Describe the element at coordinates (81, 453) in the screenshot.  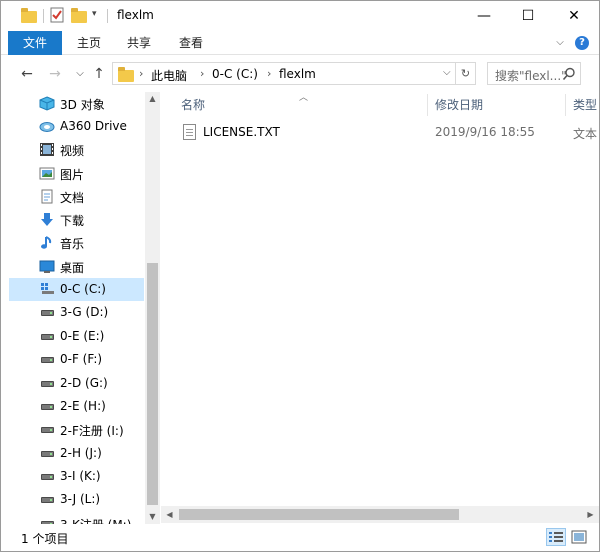
I see `sidebar-item-label: 2-H (J:)` at that location.